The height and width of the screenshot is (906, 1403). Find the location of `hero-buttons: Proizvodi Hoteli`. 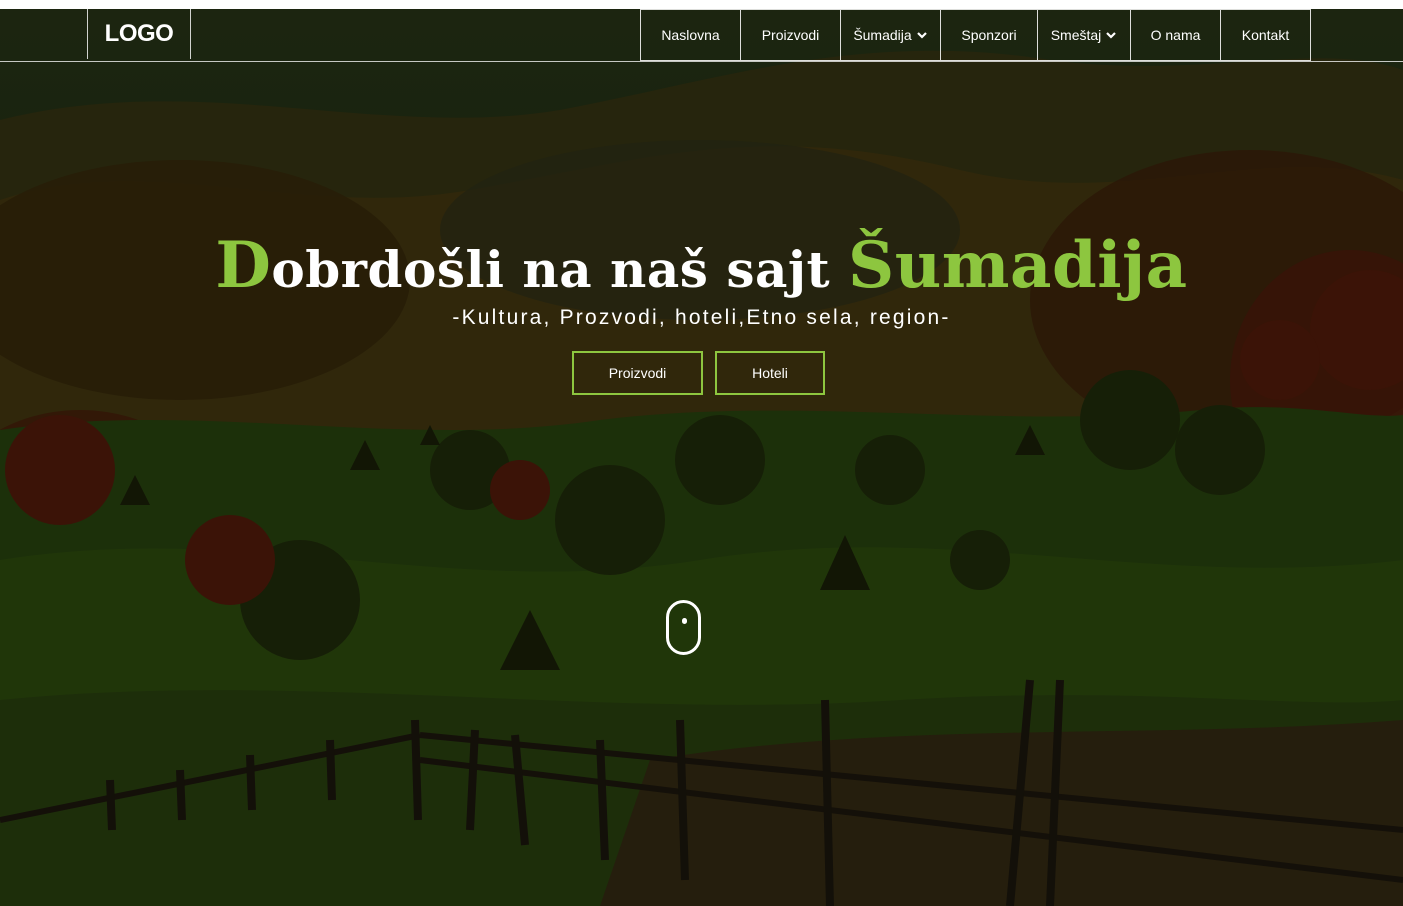

hero-buttons: Proizvodi Hoteli is located at coordinates (698, 373).